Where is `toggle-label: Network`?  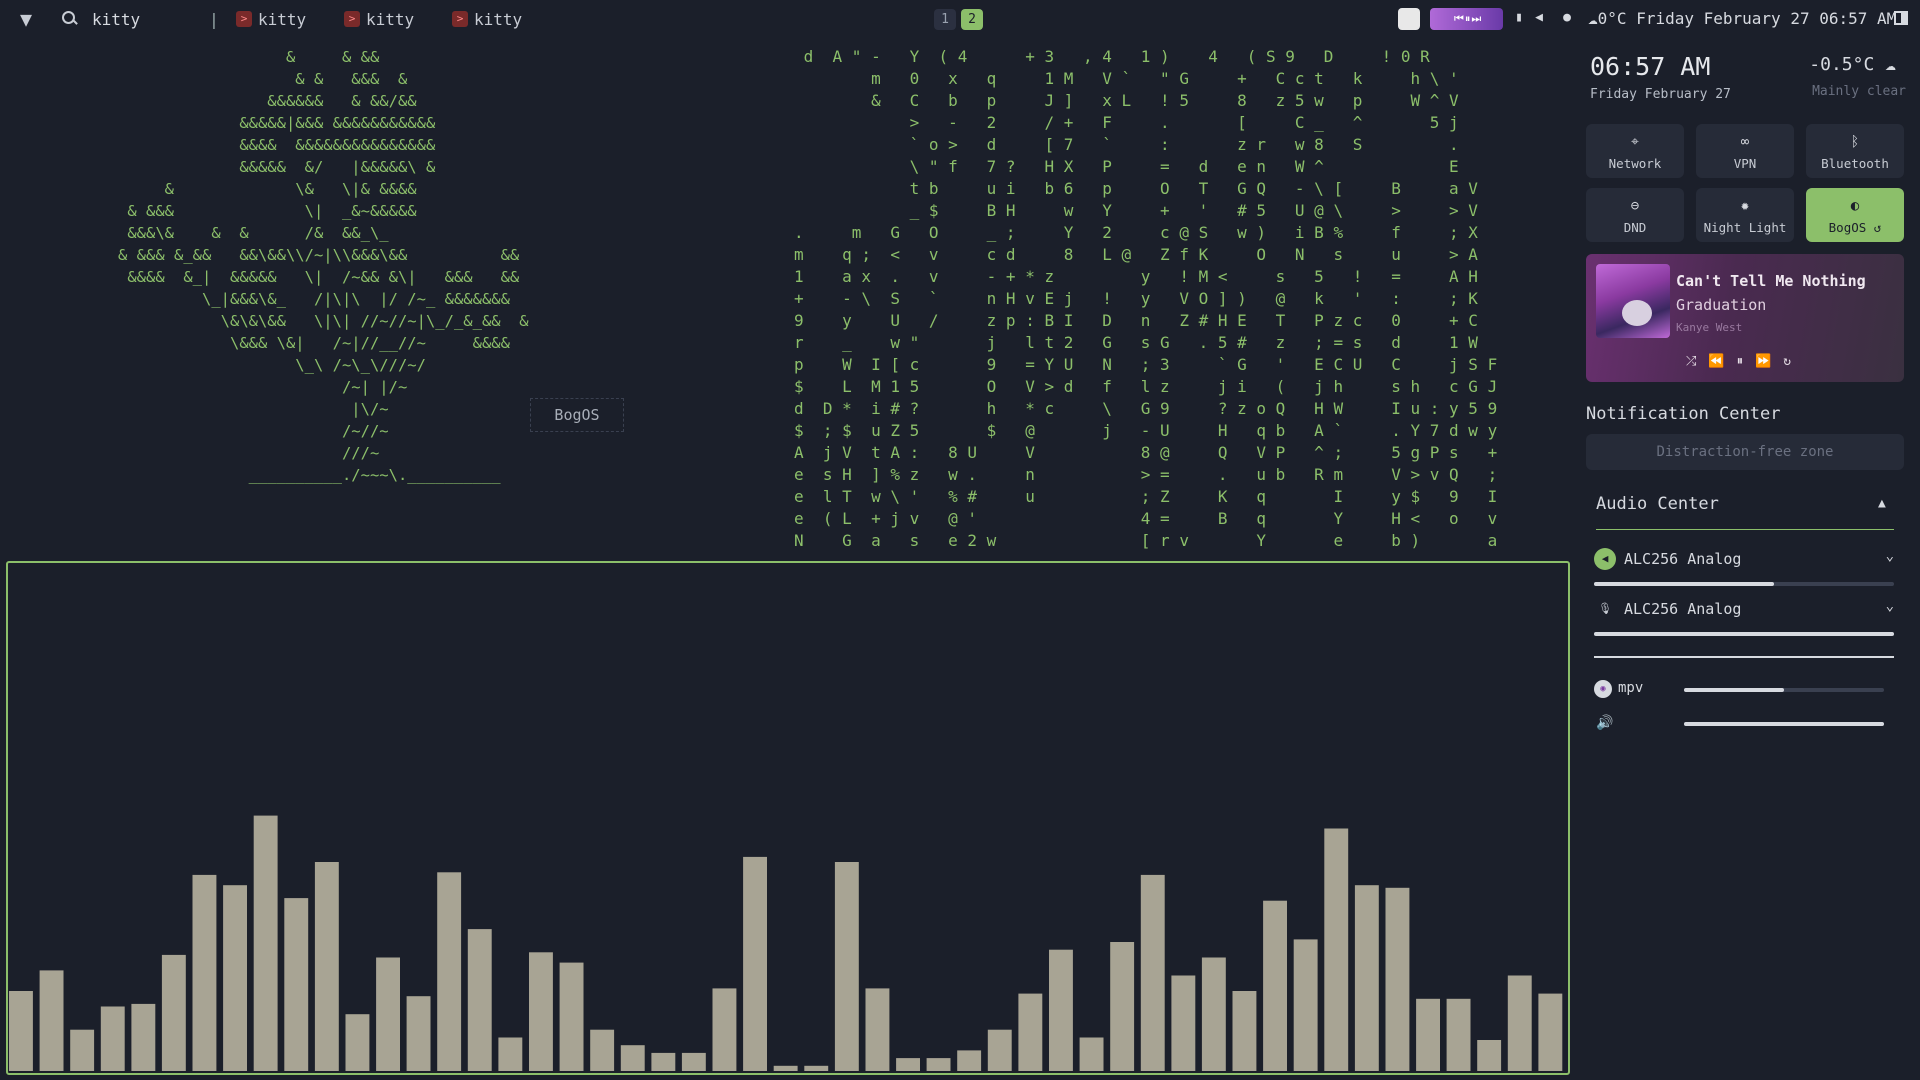 toggle-label: Network is located at coordinates (1635, 163).